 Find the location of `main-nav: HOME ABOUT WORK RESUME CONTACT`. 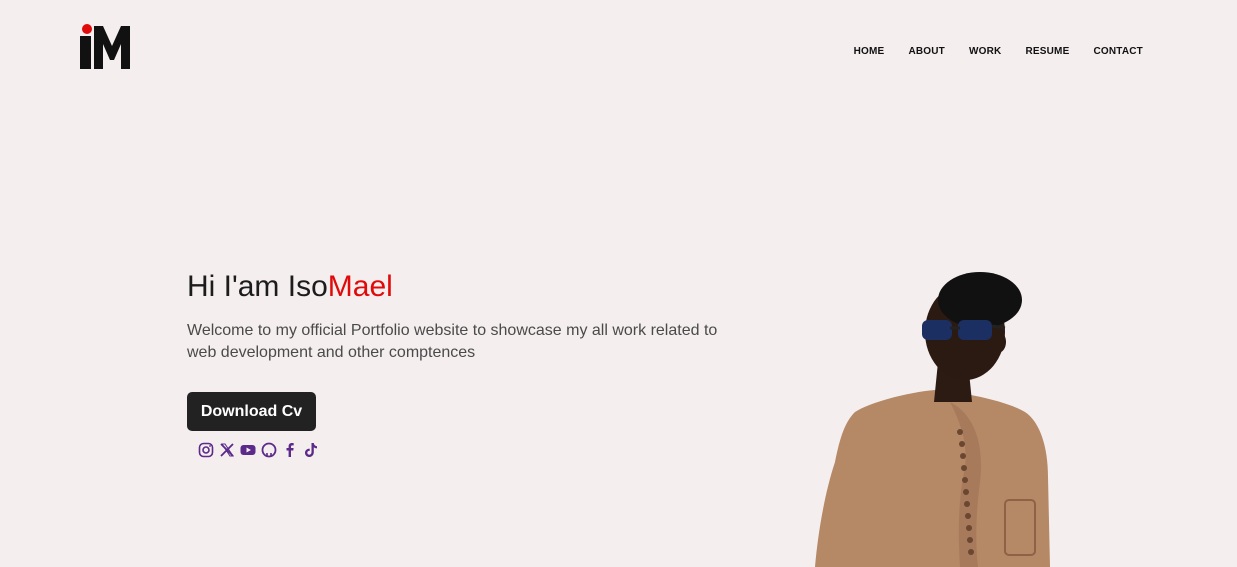

main-nav: HOME ABOUT WORK RESUME CONTACT is located at coordinates (998, 51).